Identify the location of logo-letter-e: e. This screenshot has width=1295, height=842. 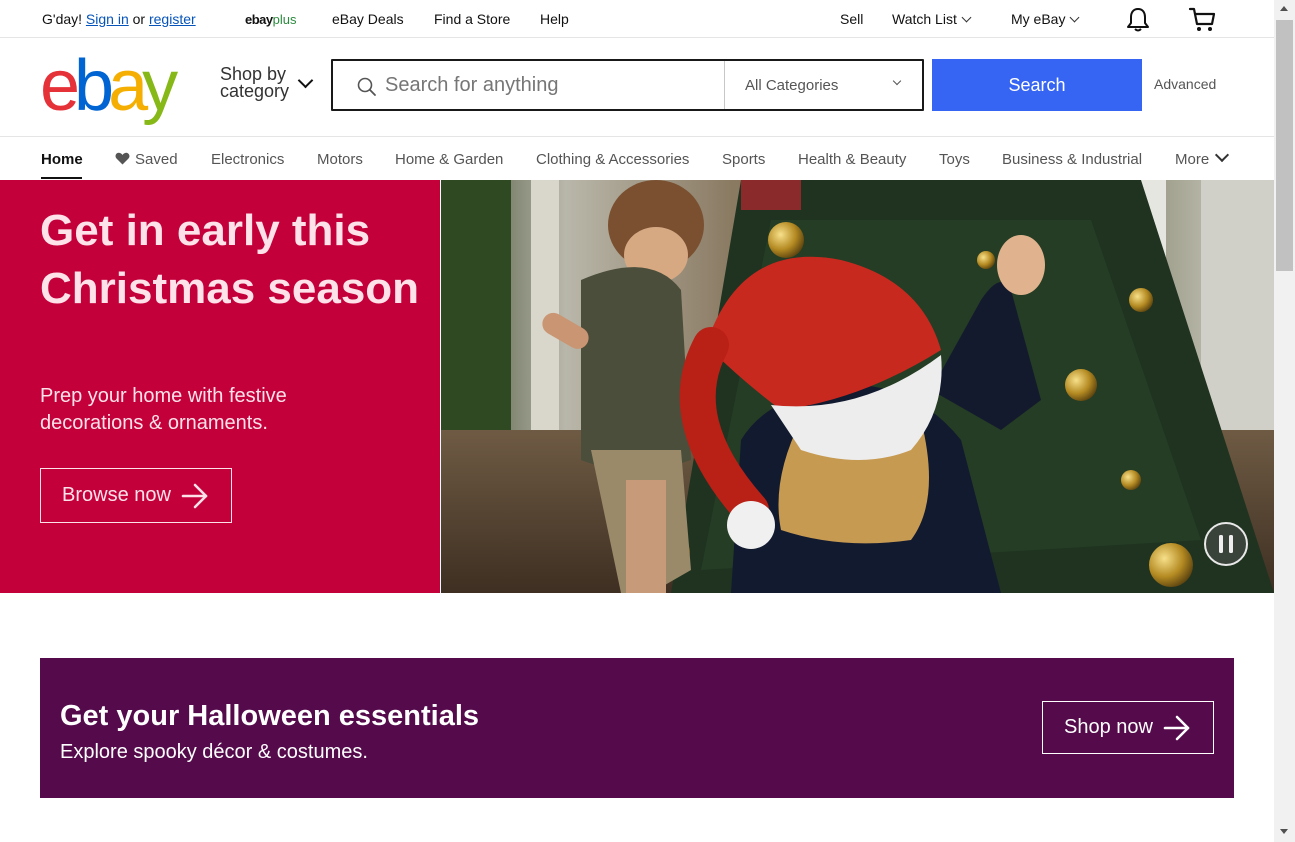
(60, 86).